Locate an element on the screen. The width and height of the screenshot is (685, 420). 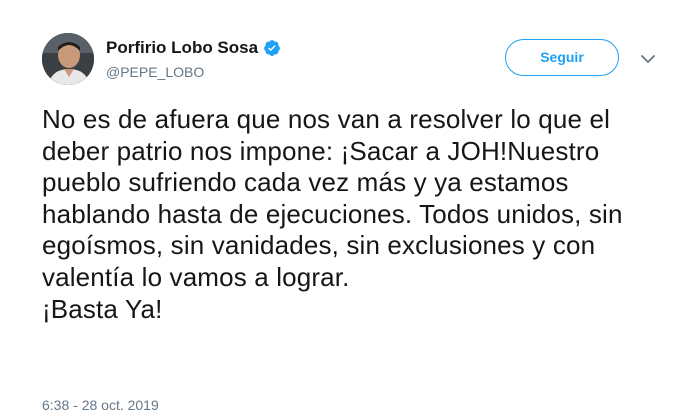
author-handle: @PEPE_LOBO is located at coordinates (155, 72).